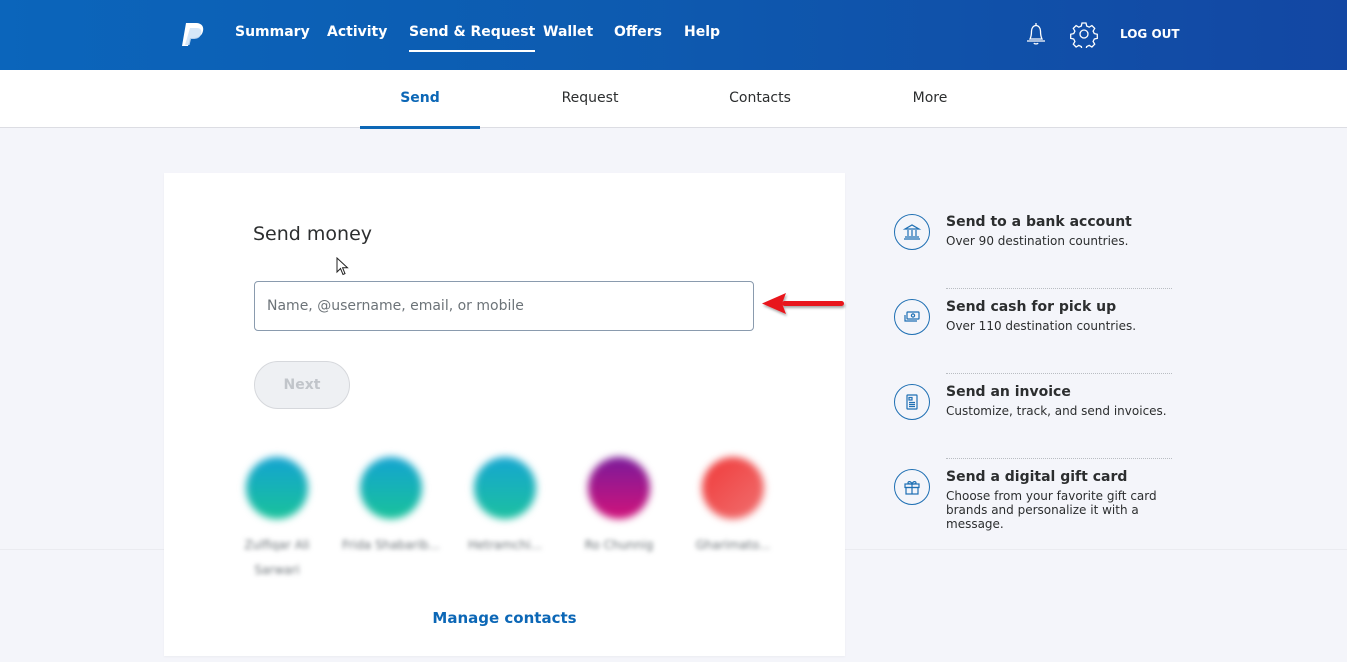 Image resolution: width=1347 pixels, height=662 pixels. I want to click on gear-icon, so click(1084, 34).